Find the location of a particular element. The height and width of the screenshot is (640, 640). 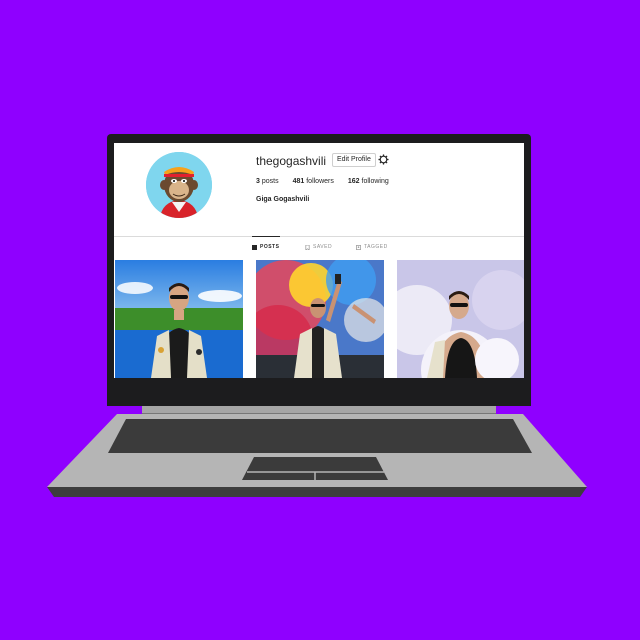

tag-icon is located at coordinates (358, 247).